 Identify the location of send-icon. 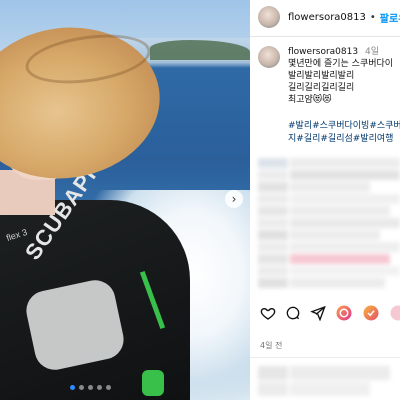
(318, 313).